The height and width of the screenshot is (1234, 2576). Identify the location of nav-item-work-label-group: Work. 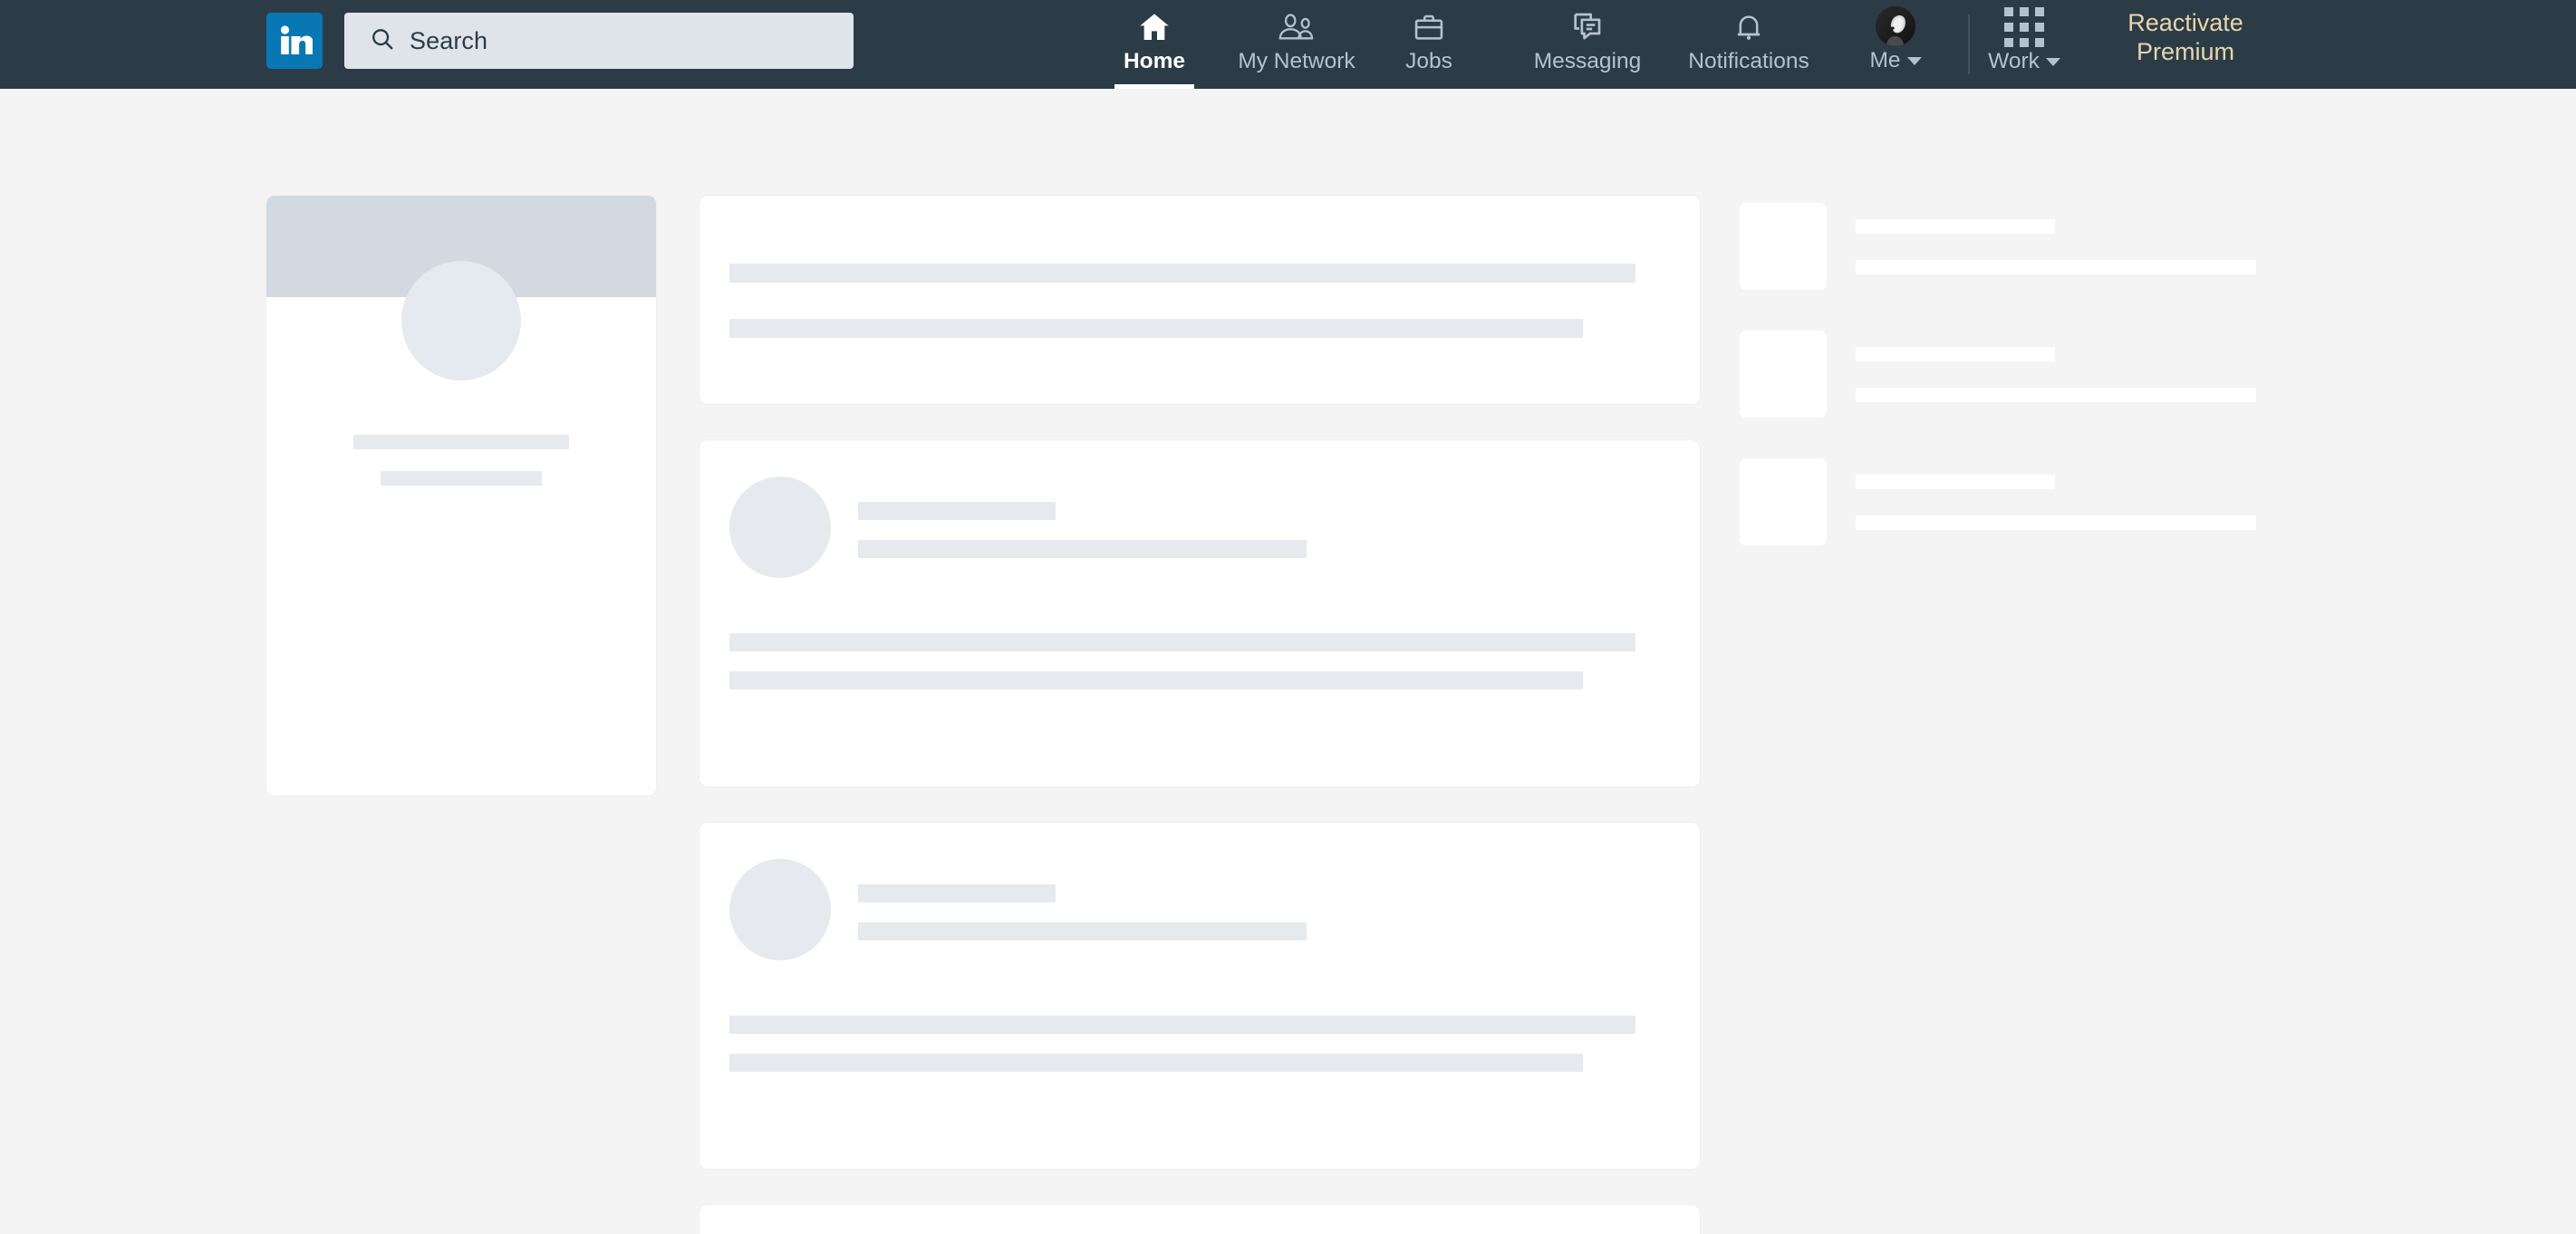
(2024, 61).